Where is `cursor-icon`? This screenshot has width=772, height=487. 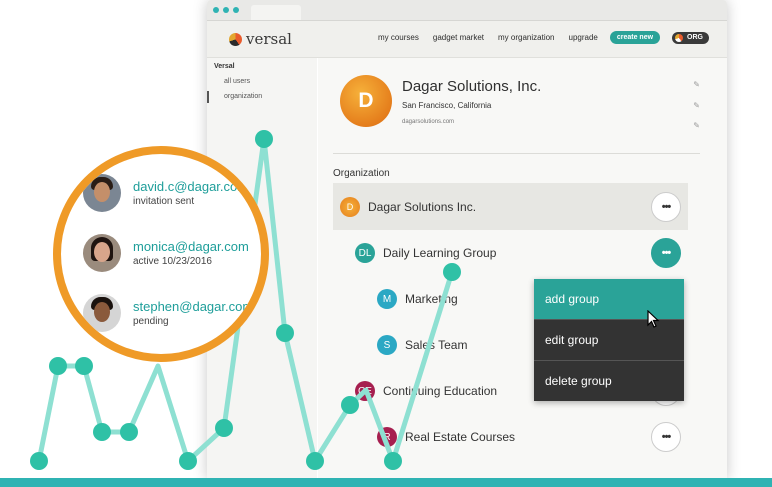
cursor-icon is located at coordinates (653, 319).